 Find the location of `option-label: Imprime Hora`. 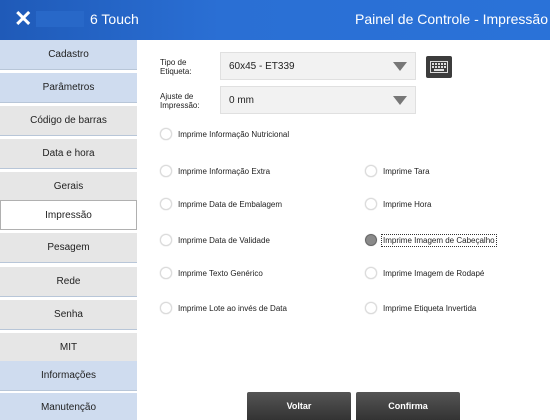

option-label: Imprime Hora is located at coordinates (407, 204).